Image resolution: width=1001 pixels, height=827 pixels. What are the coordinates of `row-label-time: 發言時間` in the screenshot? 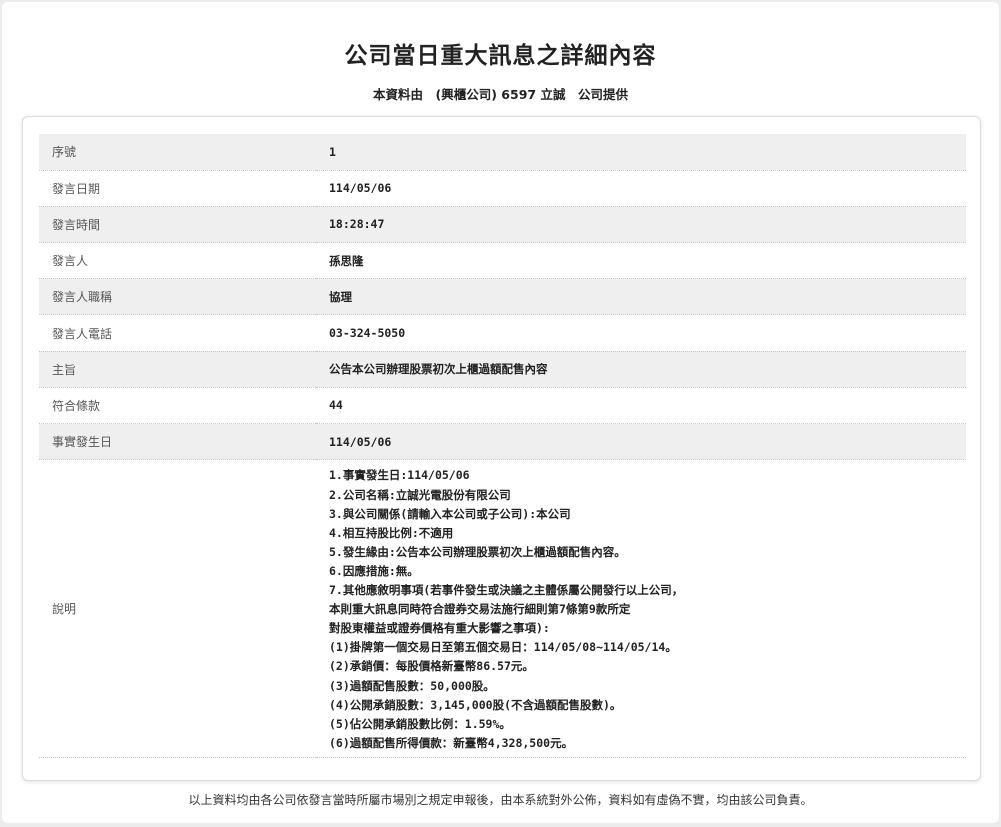 It's located at (177, 225).